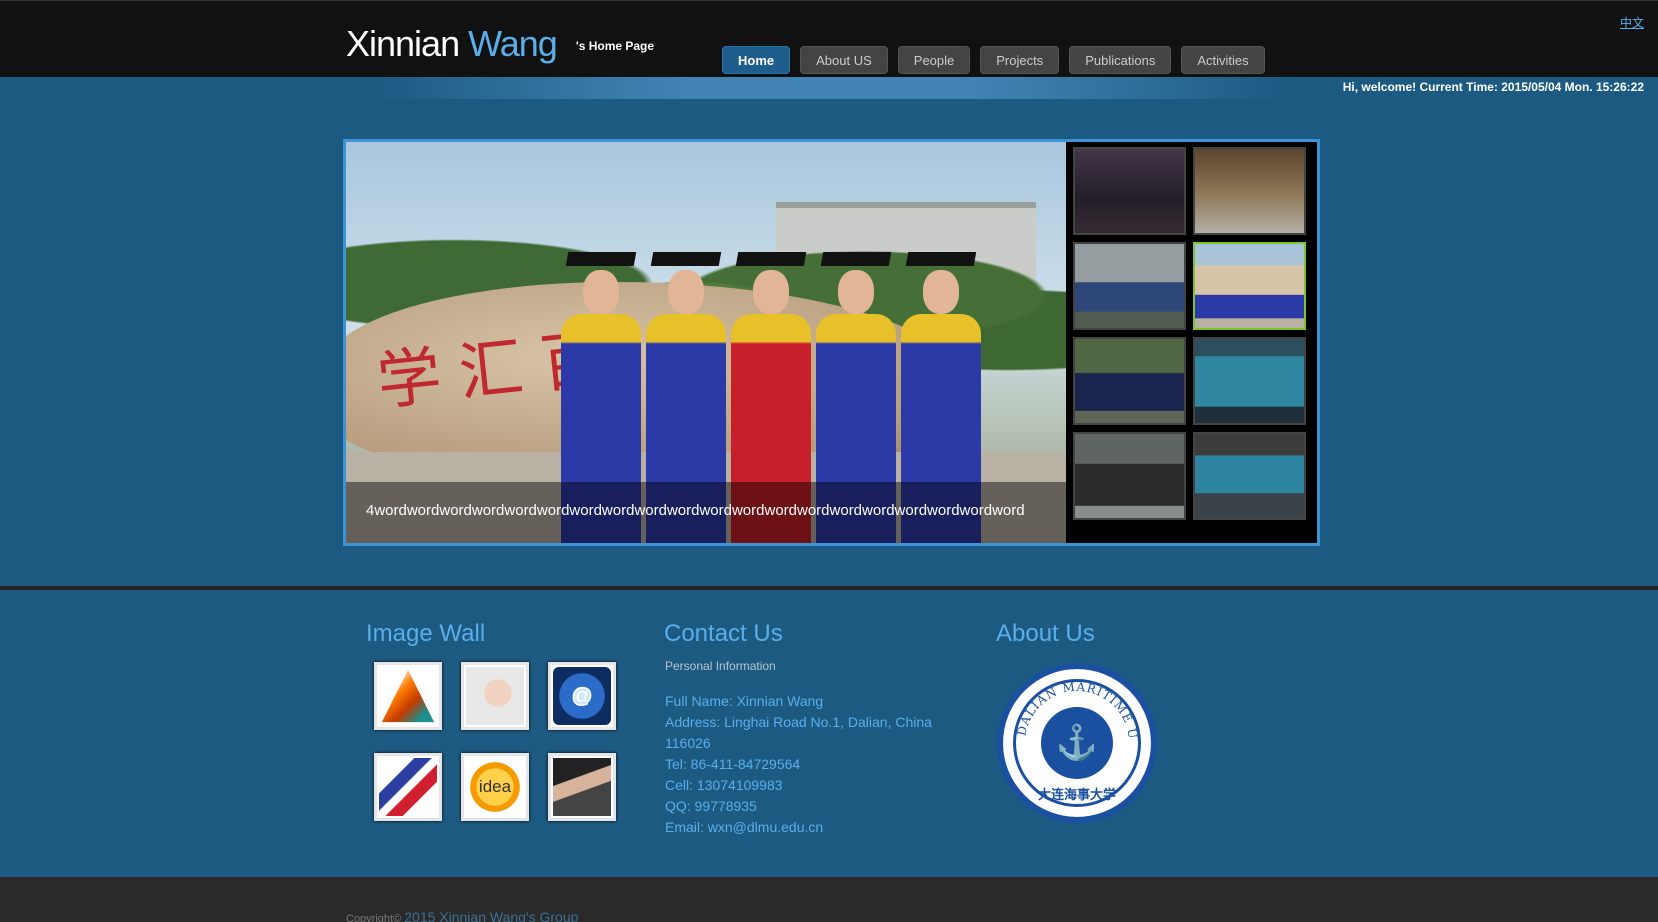 The width and height of the screenshot is (1658, 922). I want to click on contact-email: Email: wxn@dlmu.edu.cn, so click(815, 827).